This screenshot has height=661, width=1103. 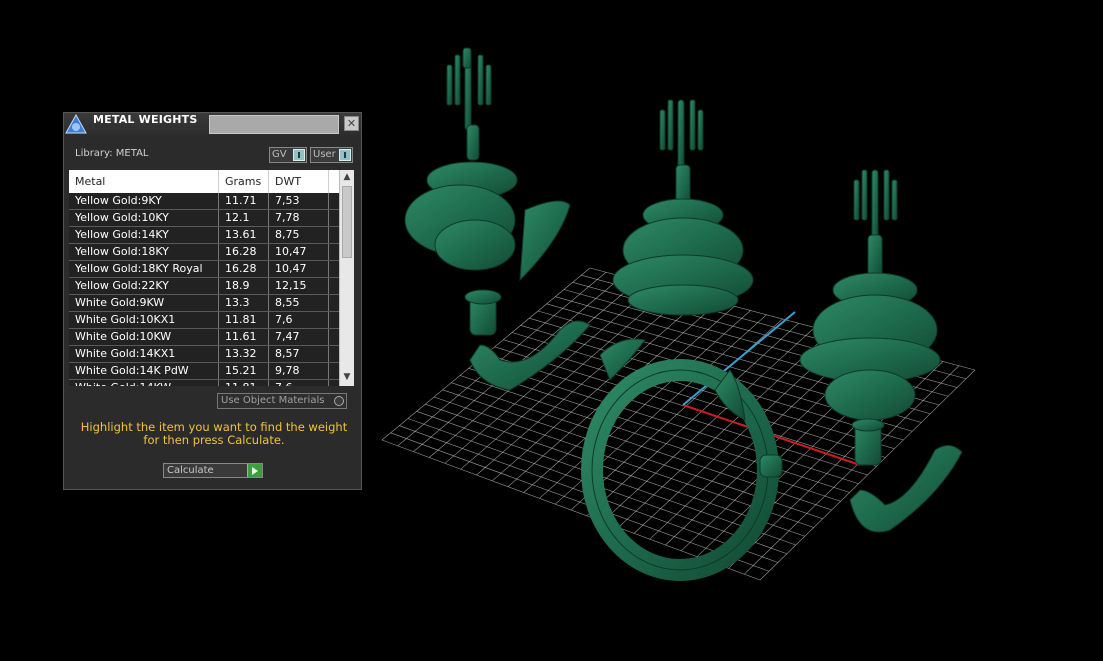 I want to click on table-row: White Gold:9KW 13.3 8,55, so click(x=206, y=303).